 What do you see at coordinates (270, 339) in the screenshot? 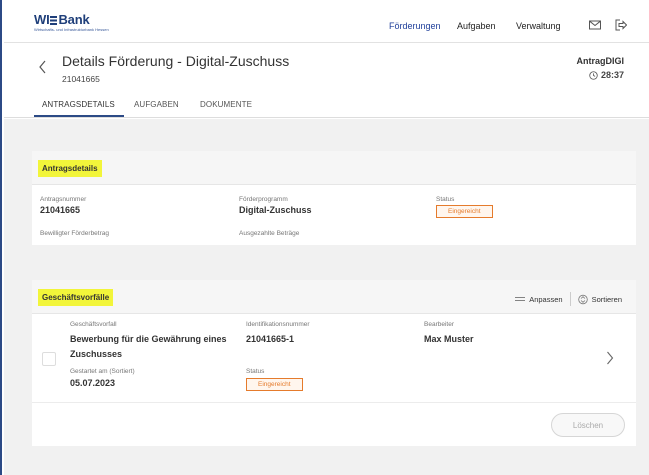
I see `id-value: 21041665-1` at bounding box center [270, 339].